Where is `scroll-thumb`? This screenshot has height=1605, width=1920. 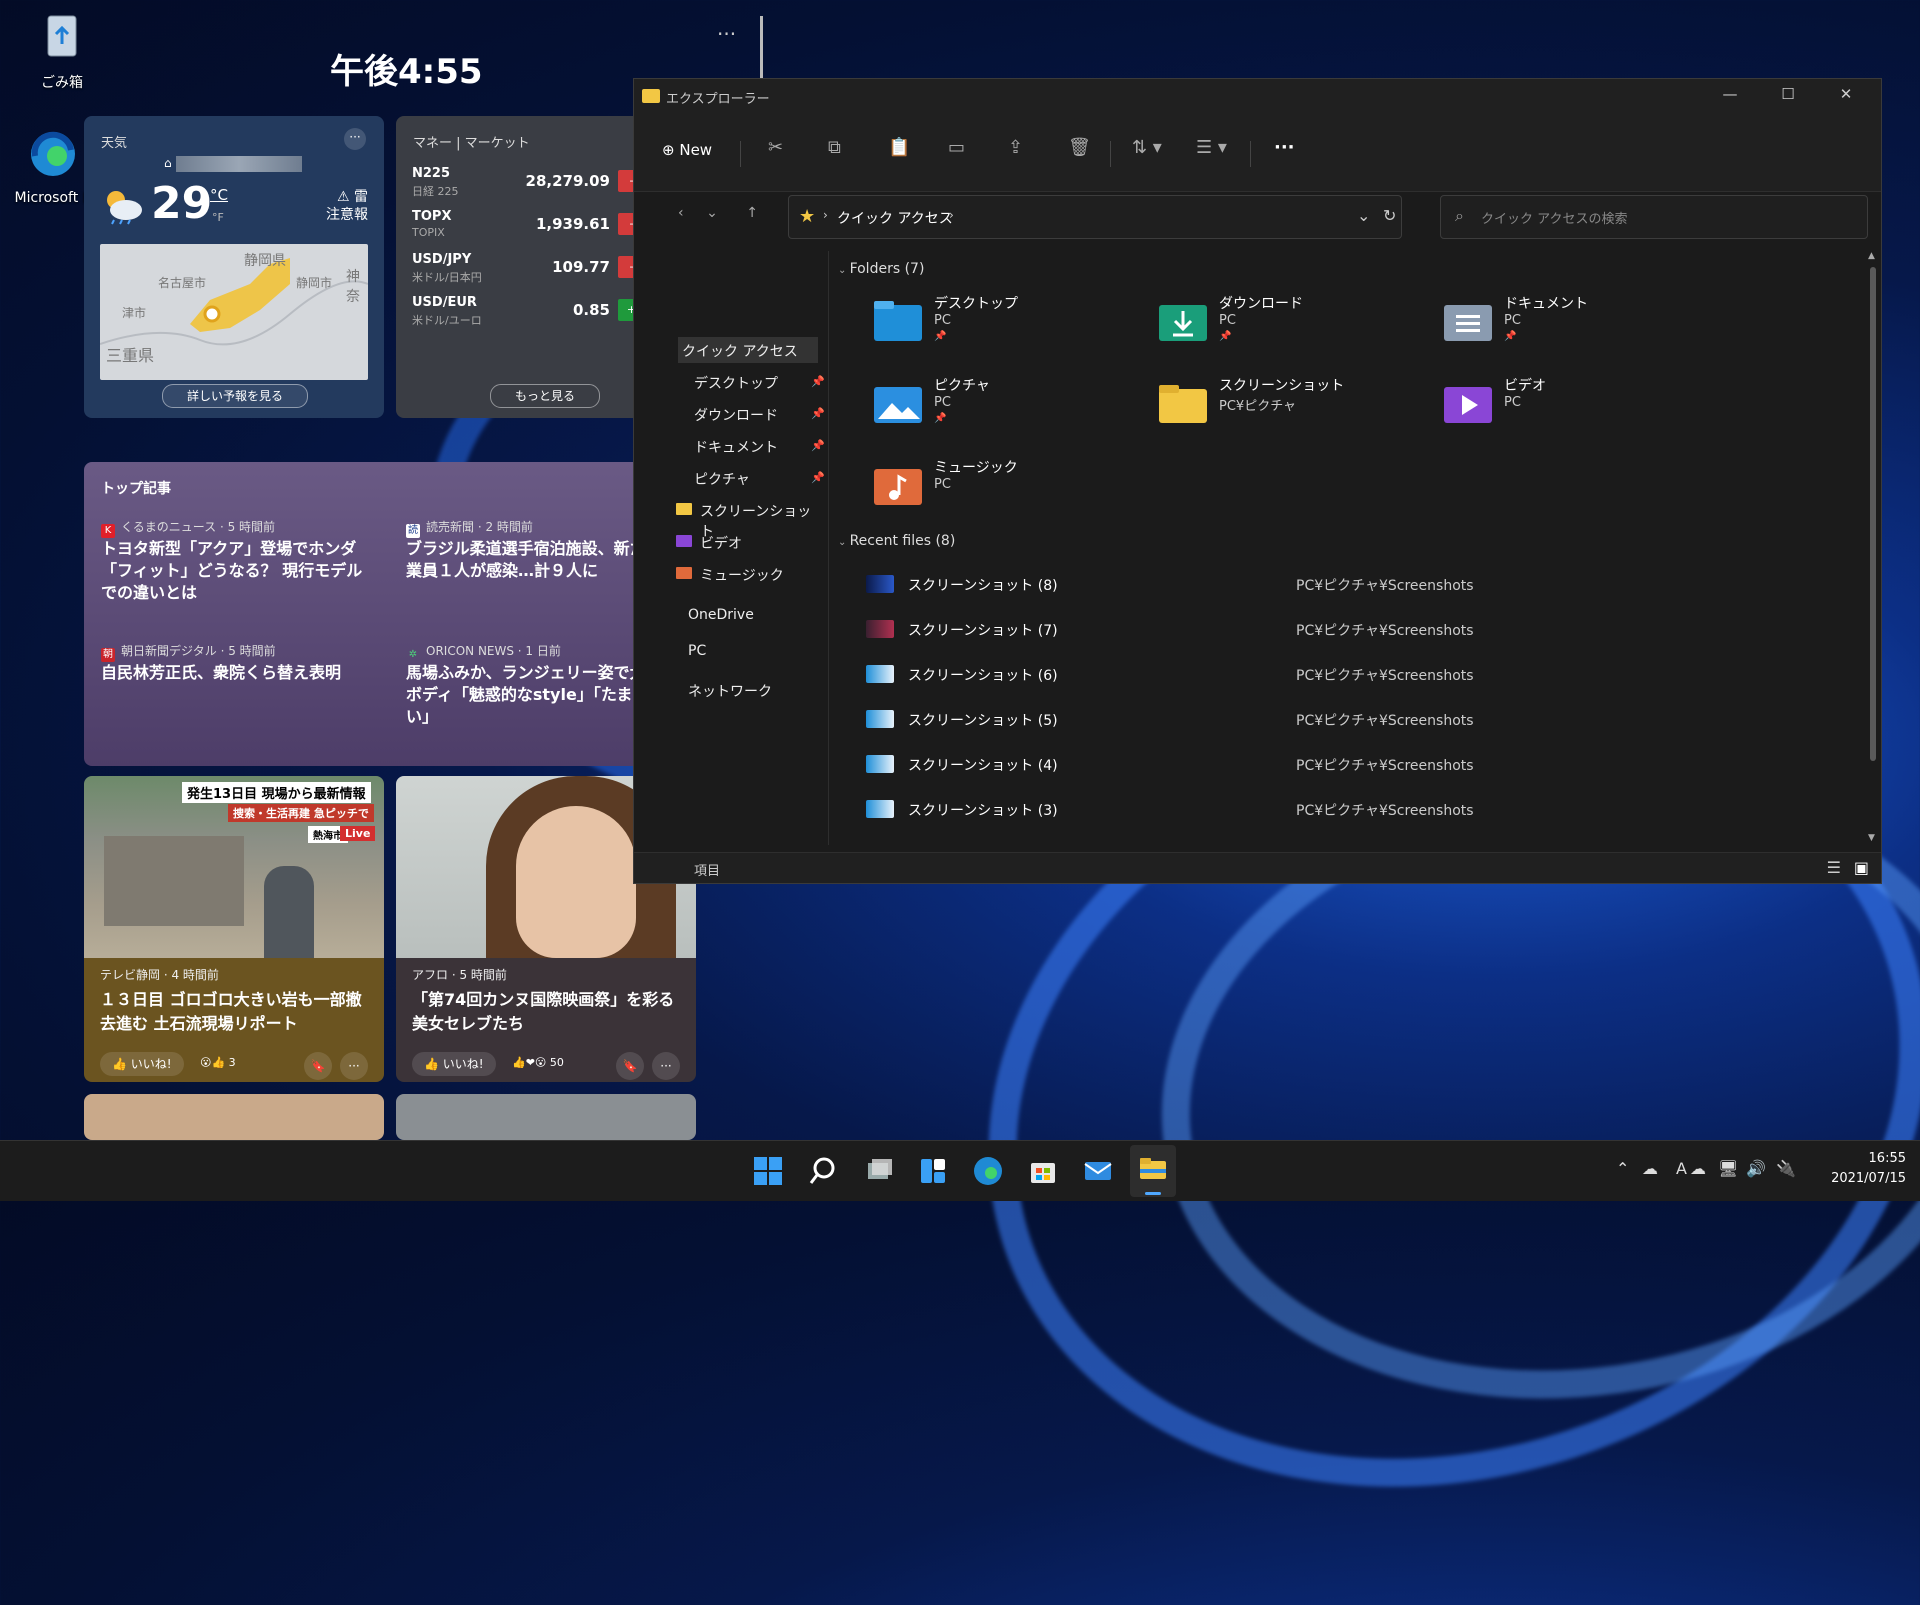
scroll-thumb is located at coordinates (1873, 514).